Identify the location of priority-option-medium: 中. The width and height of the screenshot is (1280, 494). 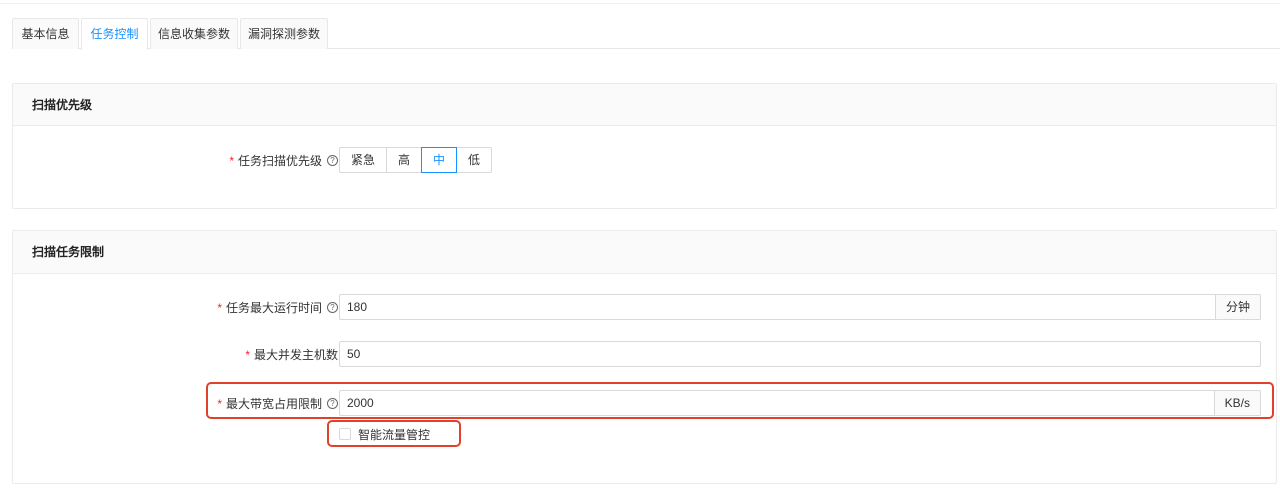
(439, 160).